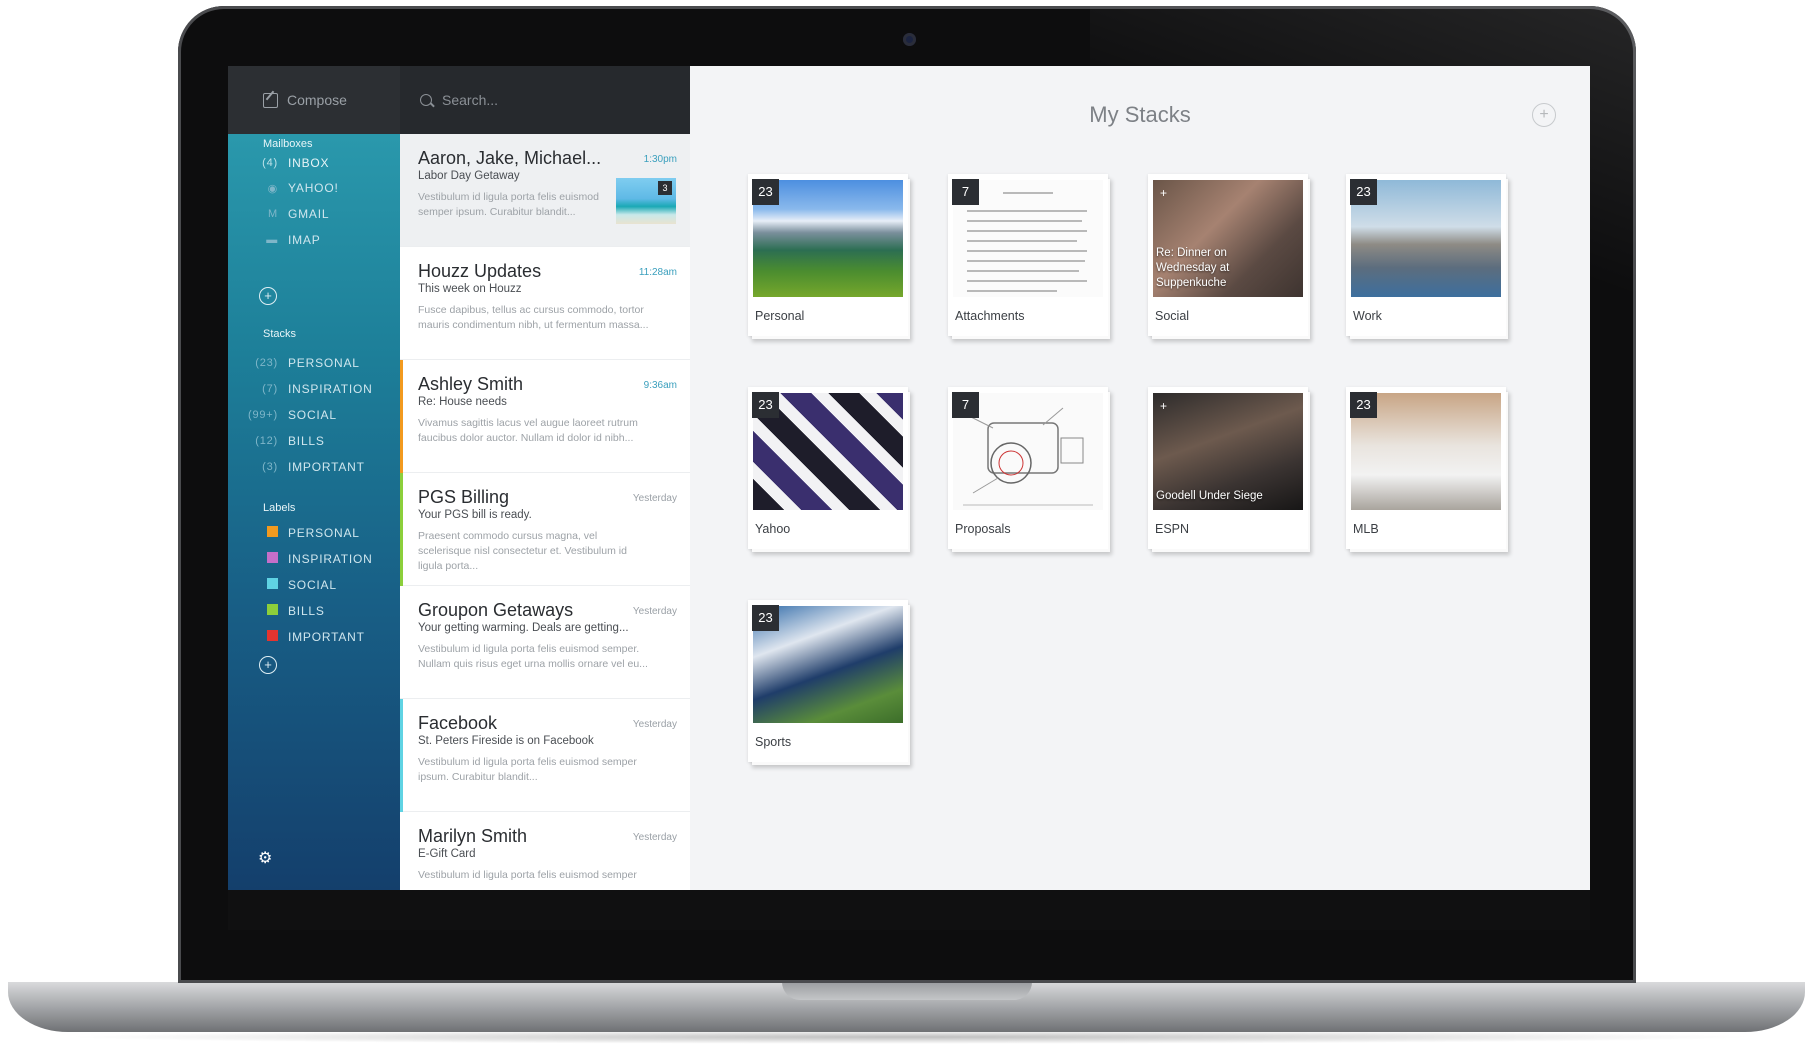  Describe the element at coordinates (314, 100) in the screenshot. I see `compose-button: Compose` at that location.